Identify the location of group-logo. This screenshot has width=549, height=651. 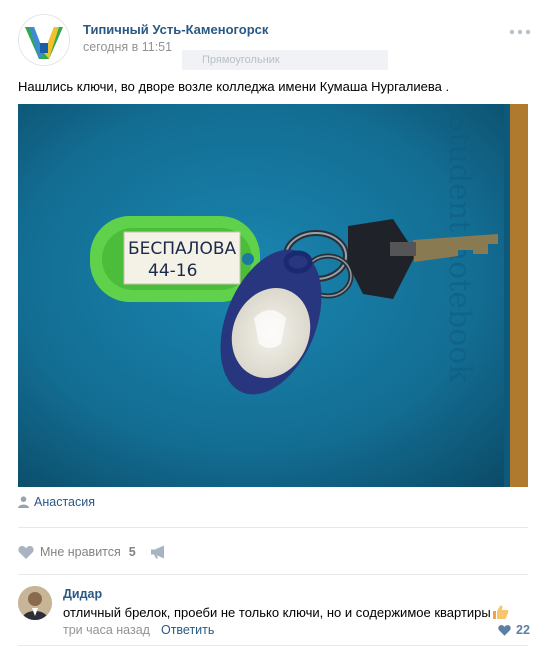
(44, 40).